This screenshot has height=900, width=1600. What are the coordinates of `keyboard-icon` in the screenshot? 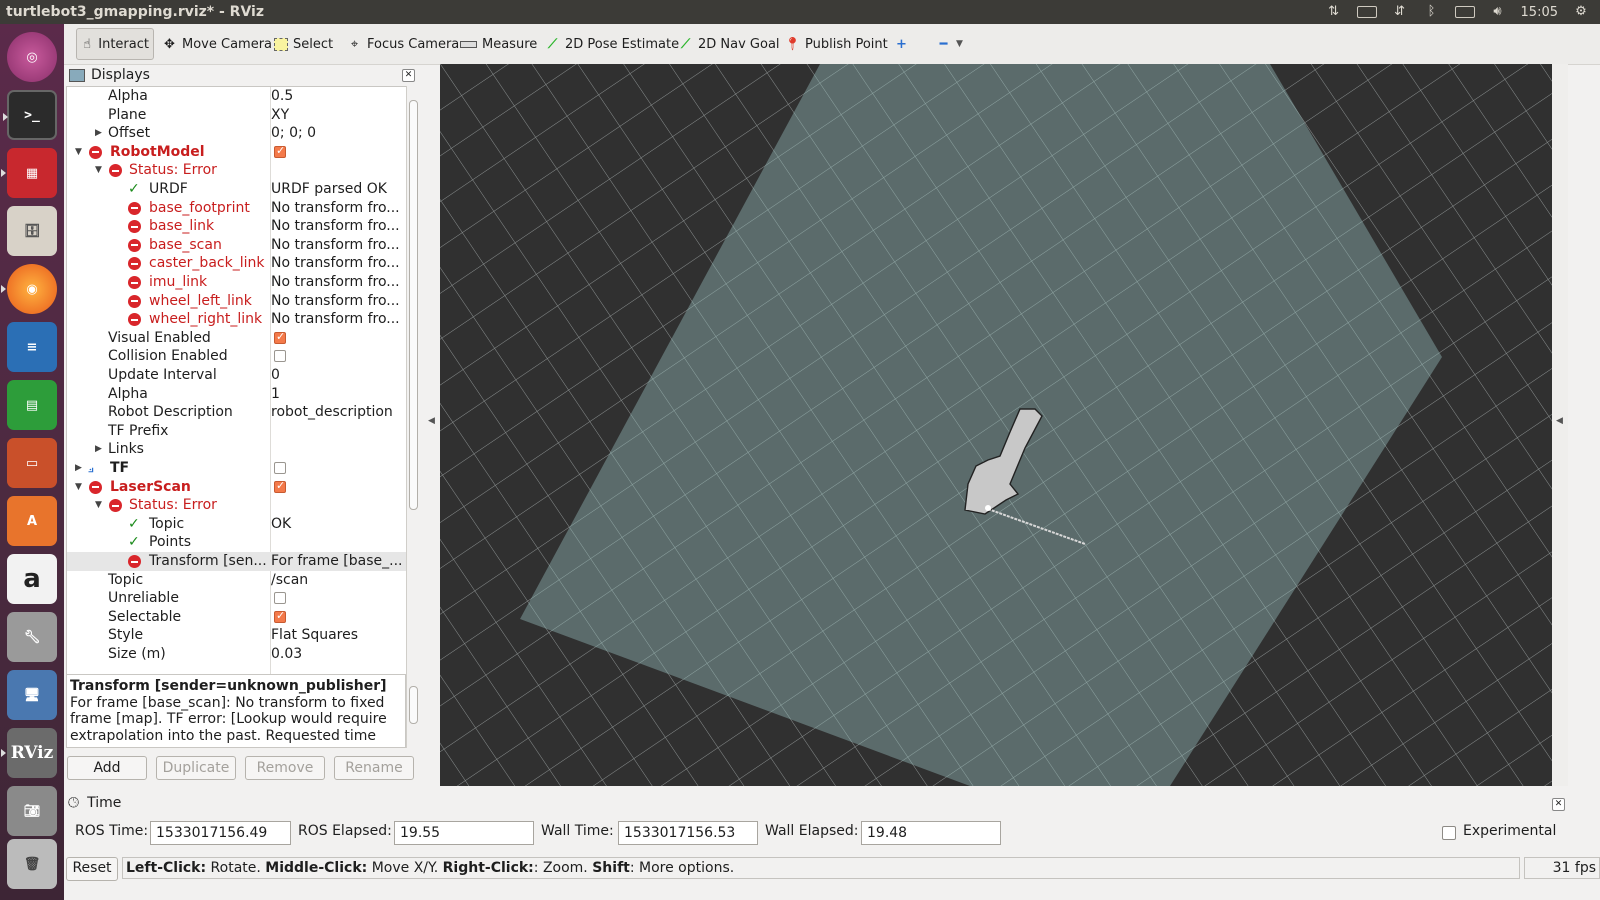 It's located at (1366, 12).